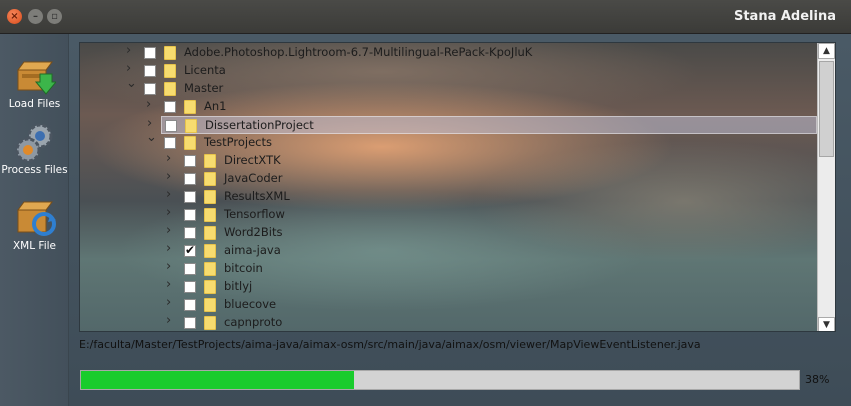  I want to click on tree-row: › bluecove, so click(449, 305).